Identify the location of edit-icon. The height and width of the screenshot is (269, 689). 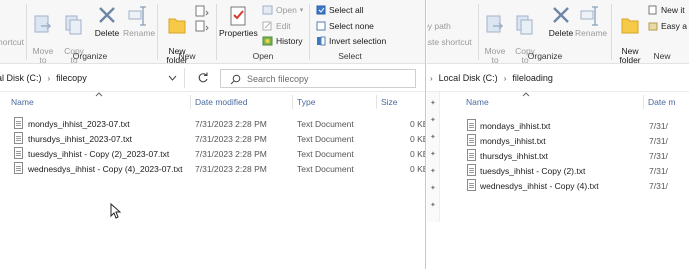
(267, 26).